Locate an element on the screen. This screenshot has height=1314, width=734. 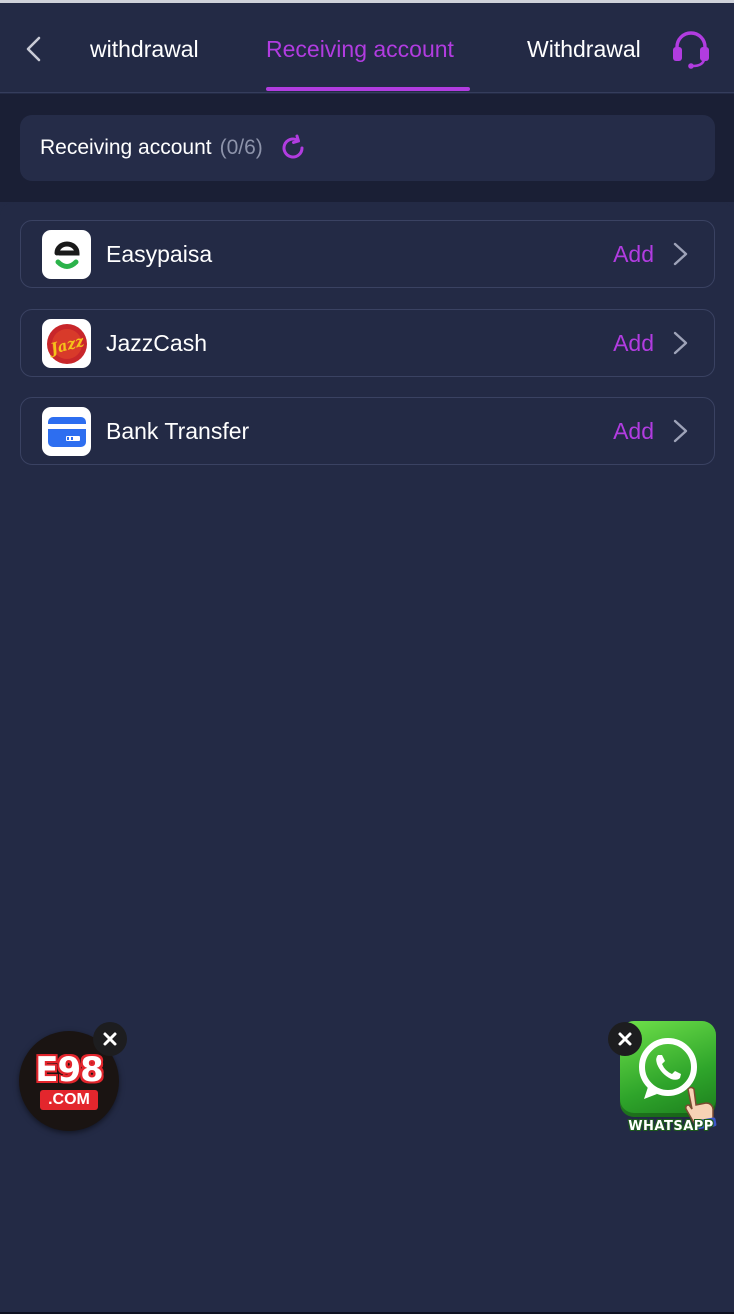
active-tab-indicator is located at coordinates (368, 89).